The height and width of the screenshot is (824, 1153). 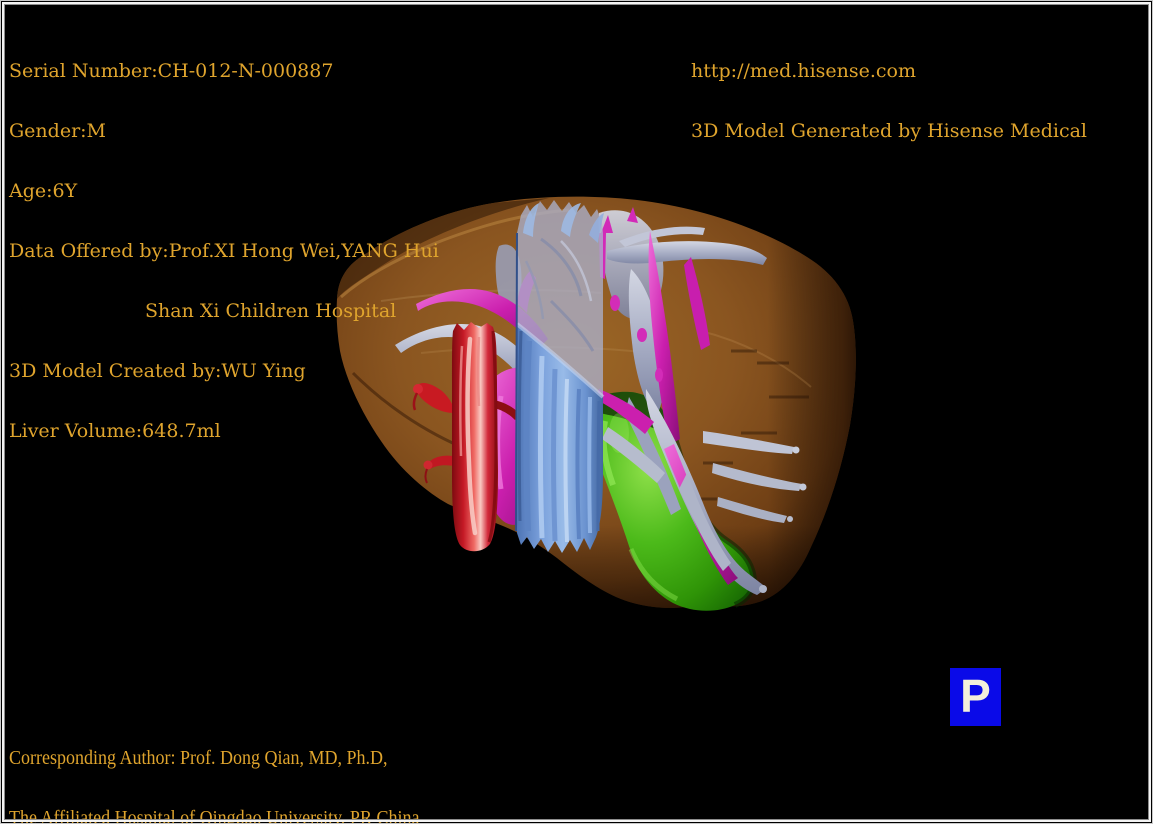 I want to click on age: Age:6Y, so click(x=43, y=191).